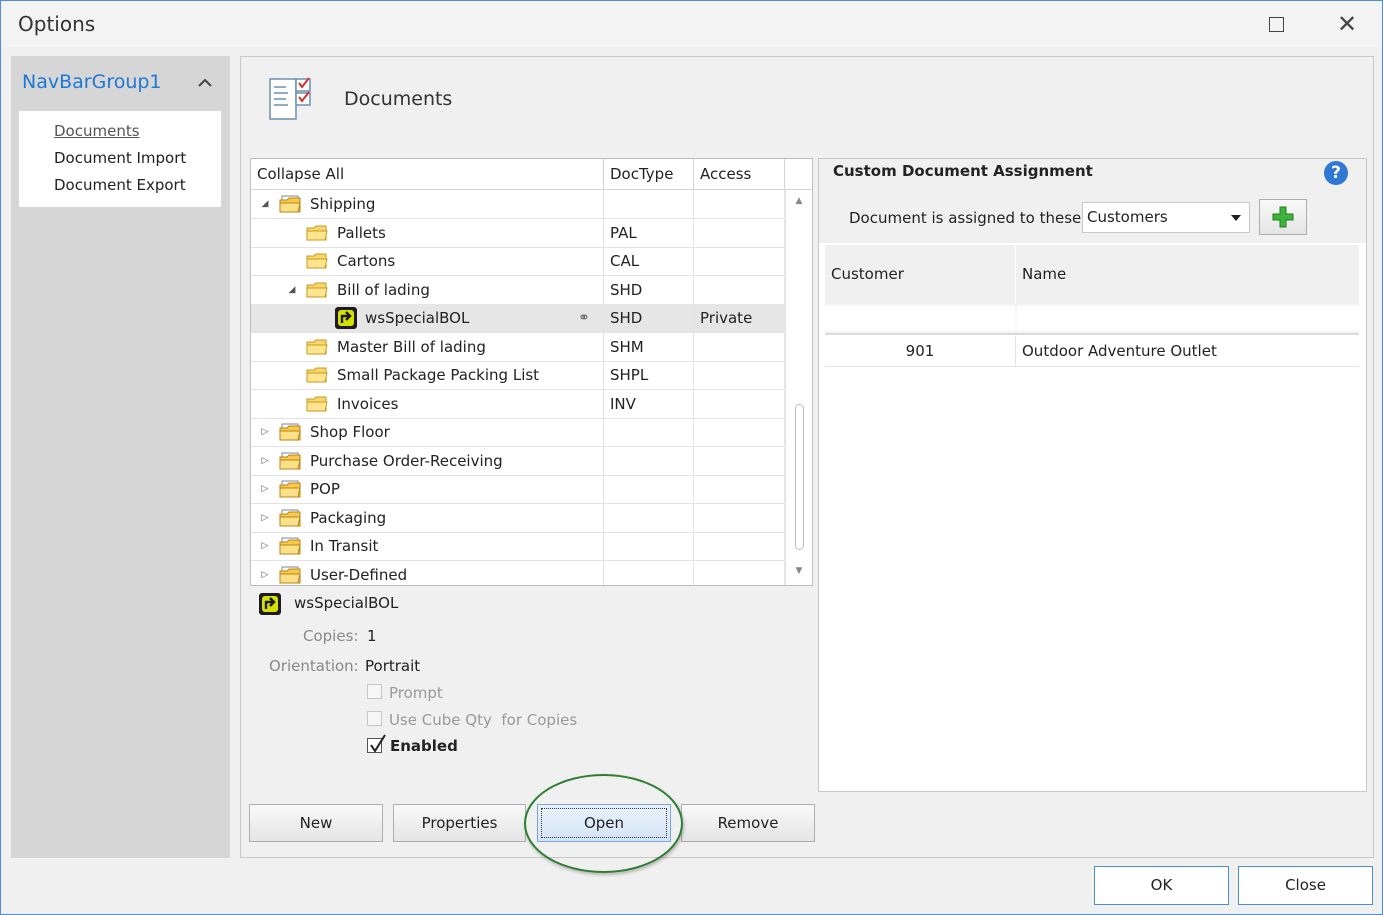 The height and width of the screenshot is (915, 1383). I want to click on tree-row: ▷ POP, so click(518, 489).